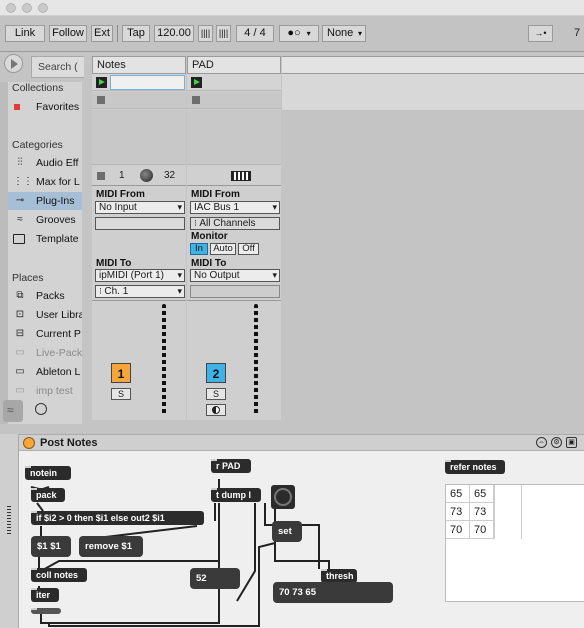 Image resolution: width=584 pixels, height=628 pixels. What do you see at coordinates (433, 65) in the screenshot?
I see `empty-track-header` at bounding box center [433, 65].